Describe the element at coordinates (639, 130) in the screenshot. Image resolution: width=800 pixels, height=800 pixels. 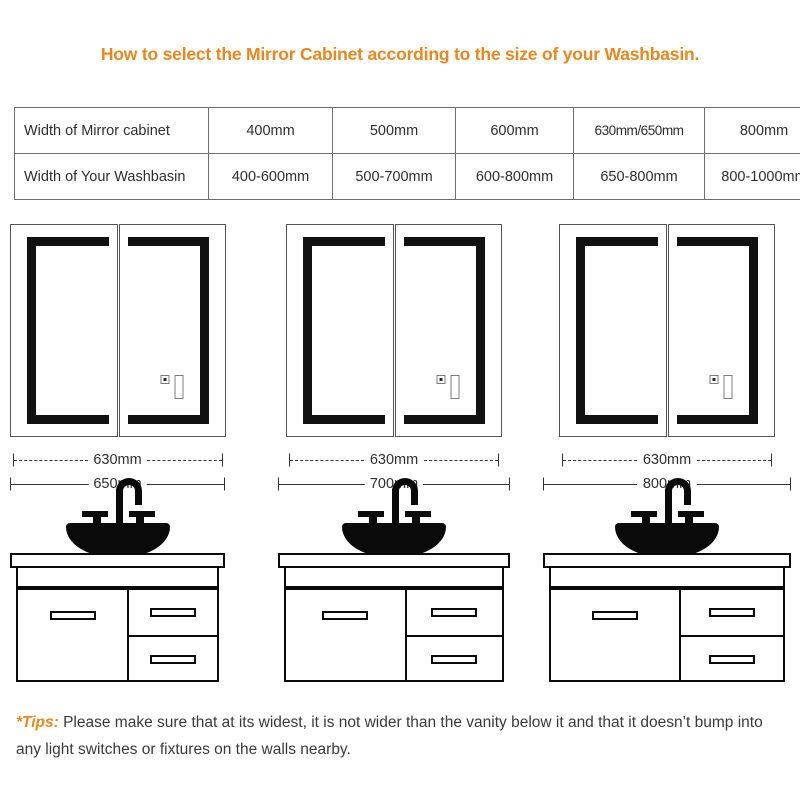
I see `cell-cabinet-width-630-650: 630mm/650mm` at that location.